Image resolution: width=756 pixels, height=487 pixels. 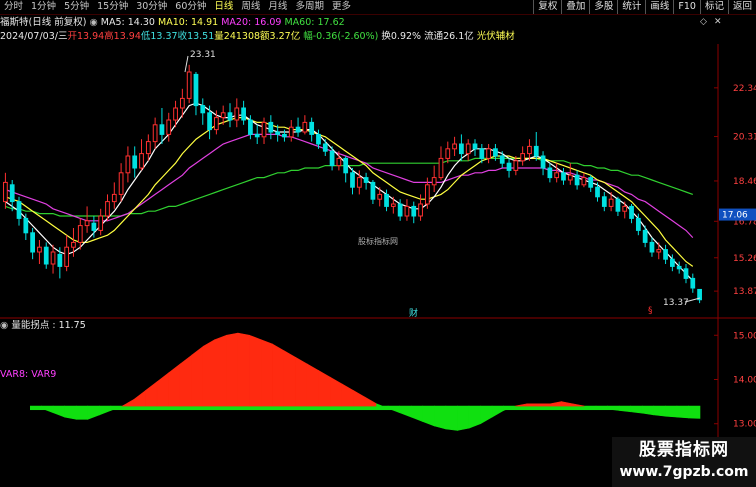 What do you see at coordinates (744, 292) in the screenshot?
I see `price-tick-label: 13.87` at bounding box center [744, 292].